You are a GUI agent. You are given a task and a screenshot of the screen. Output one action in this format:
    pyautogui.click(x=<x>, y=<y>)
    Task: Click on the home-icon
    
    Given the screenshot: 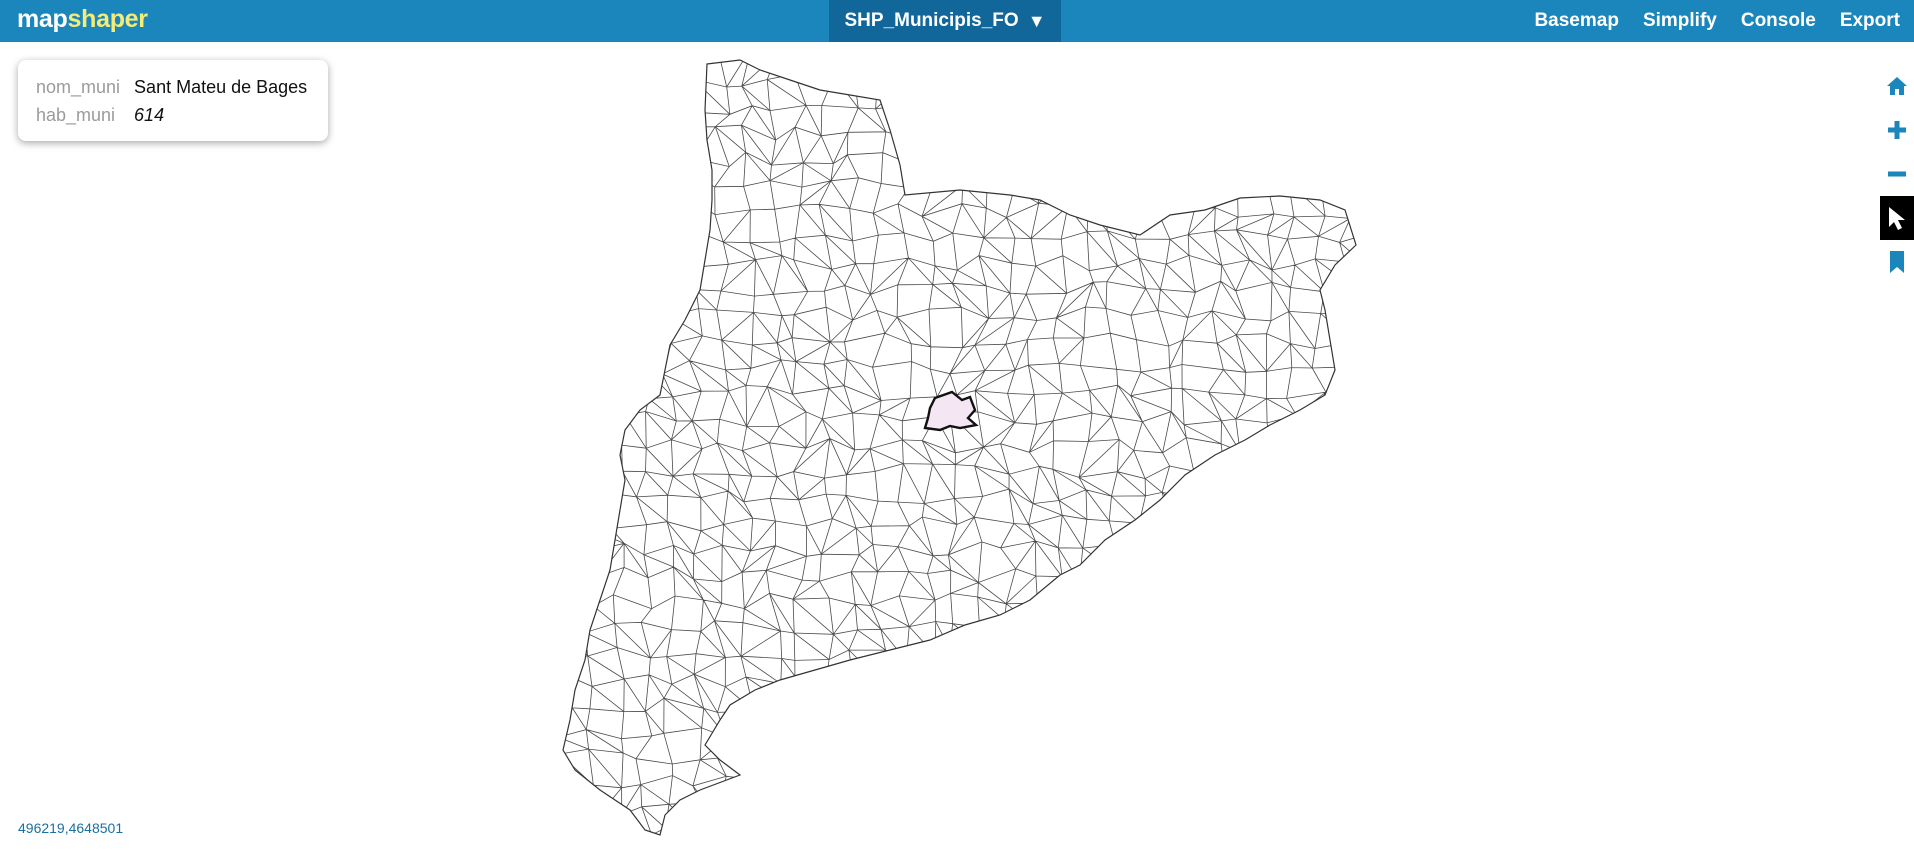 What is the action you would take?
    pyautogui.click(x=1897, y=86)
    